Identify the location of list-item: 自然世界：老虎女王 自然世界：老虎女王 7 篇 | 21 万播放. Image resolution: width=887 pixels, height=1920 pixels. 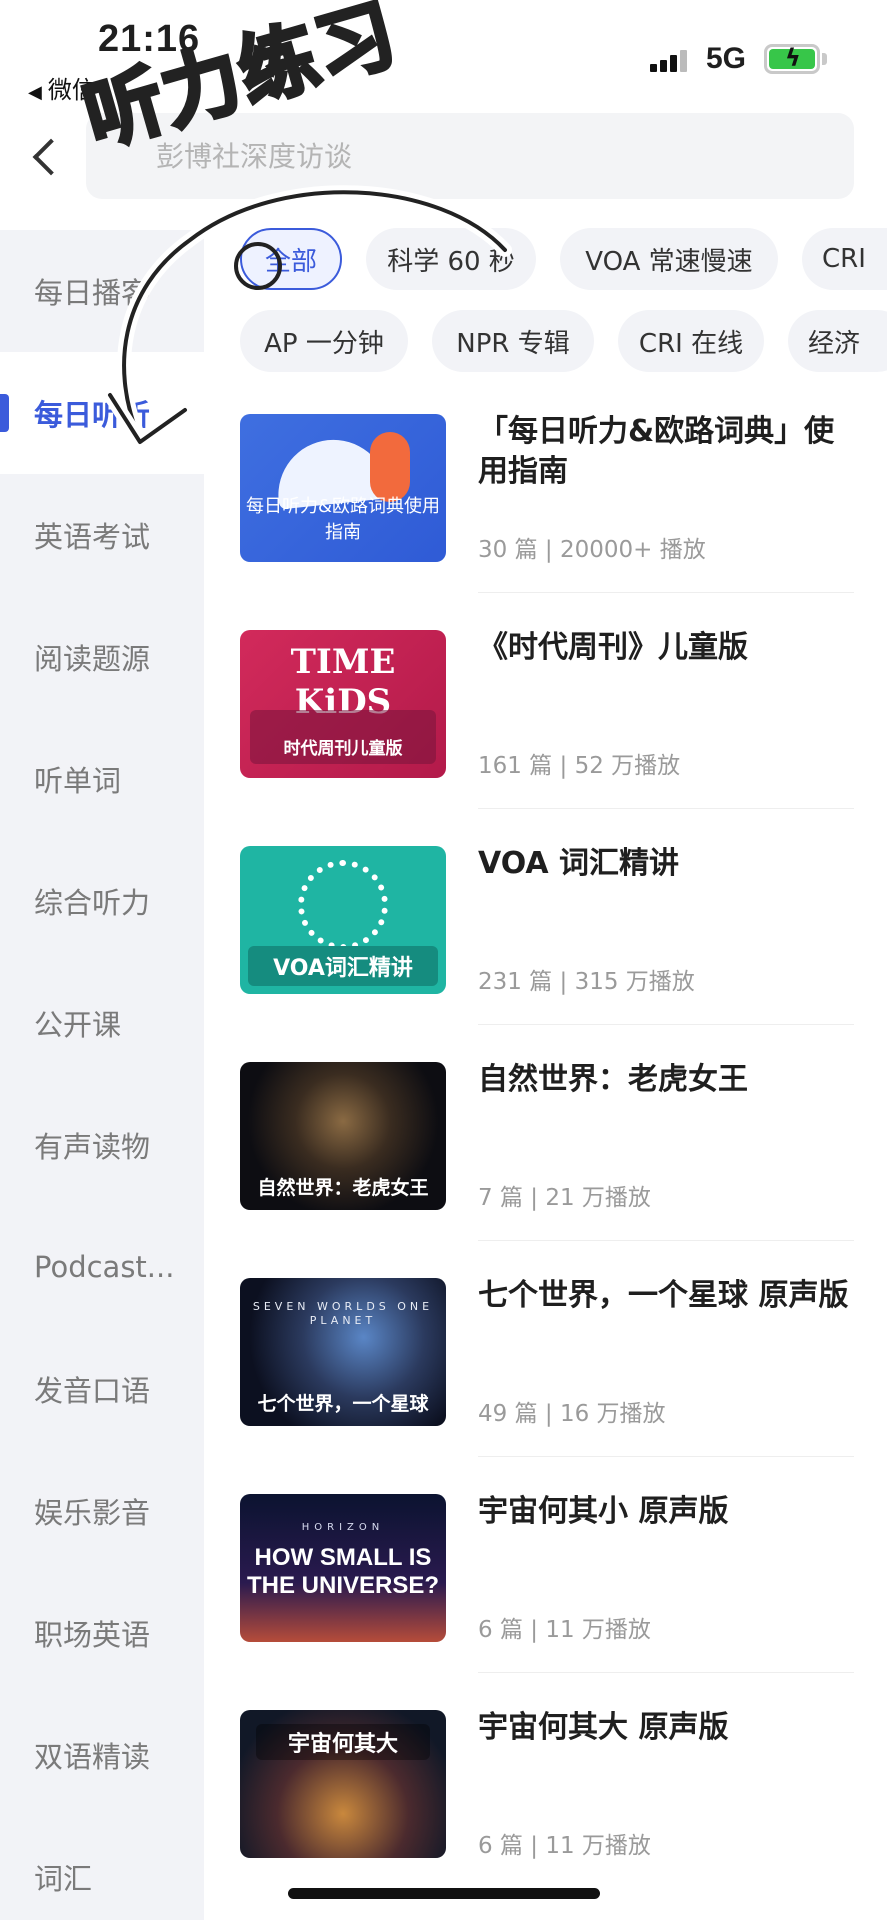
(547, 1168).